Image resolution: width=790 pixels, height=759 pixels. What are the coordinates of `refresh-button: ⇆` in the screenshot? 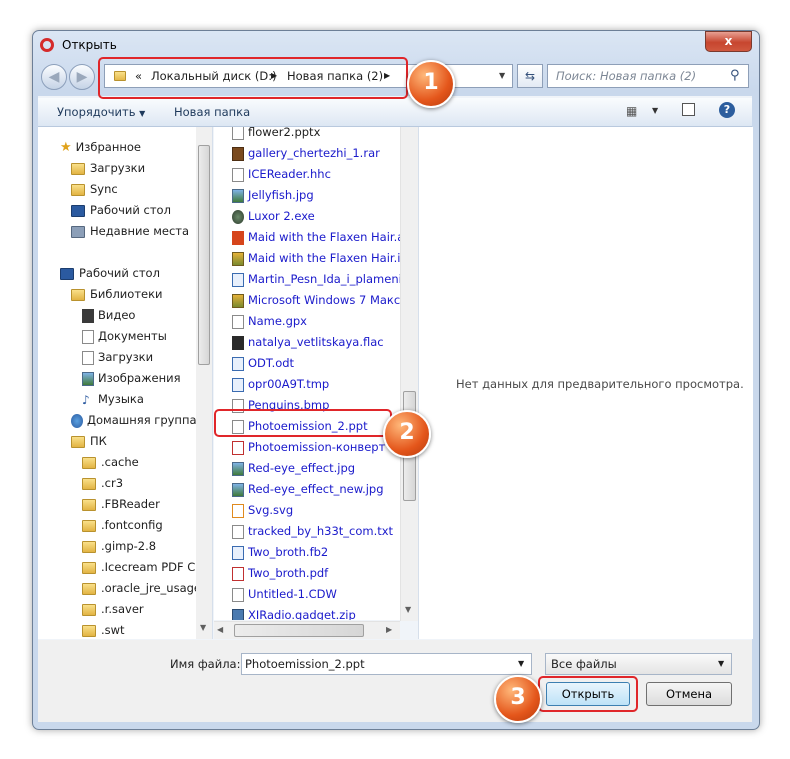 It's located at (530, 76).